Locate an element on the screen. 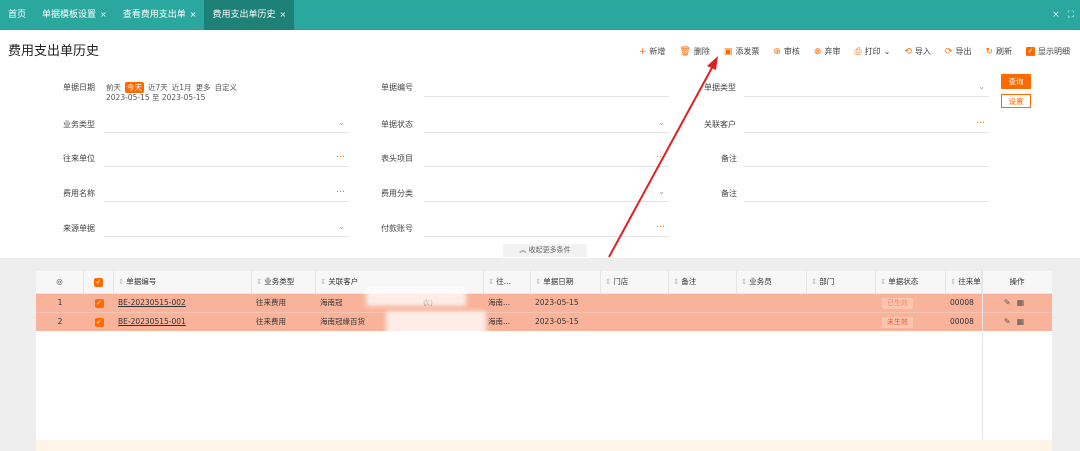  annotation-arrow-line is located at coordinates (661, 160).